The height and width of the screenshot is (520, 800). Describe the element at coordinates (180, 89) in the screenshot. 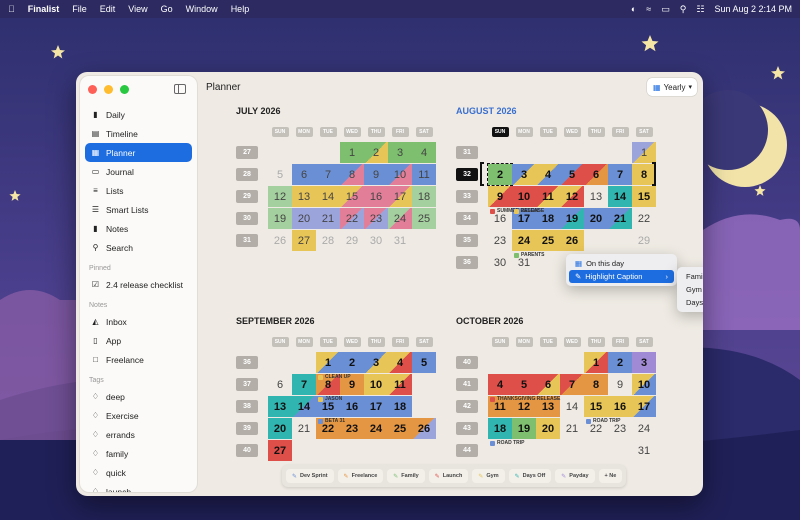

I see `sidebar-toggle-icon` at that location.